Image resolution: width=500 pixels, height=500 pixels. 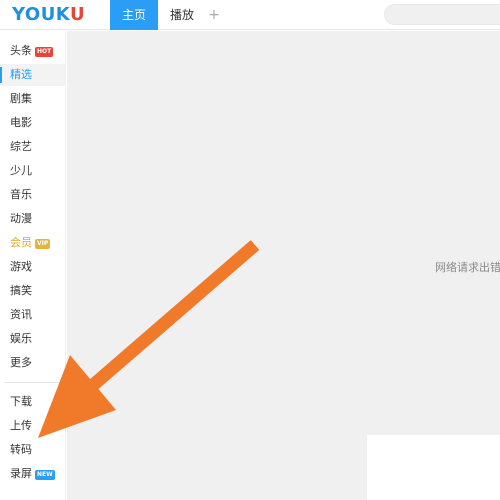 I want to click on sidebar-item-movies: 电影, so click(x=33, y=123).